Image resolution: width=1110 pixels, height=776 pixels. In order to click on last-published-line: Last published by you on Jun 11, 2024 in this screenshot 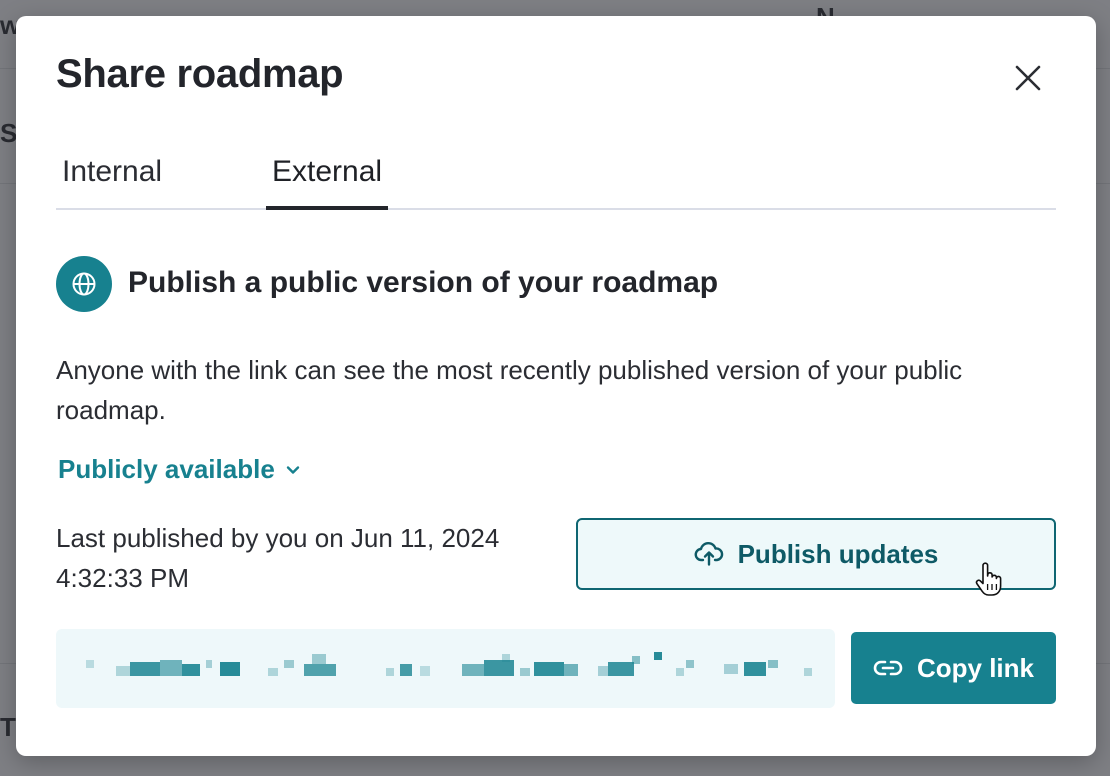, I will do `click(278, 538)`.